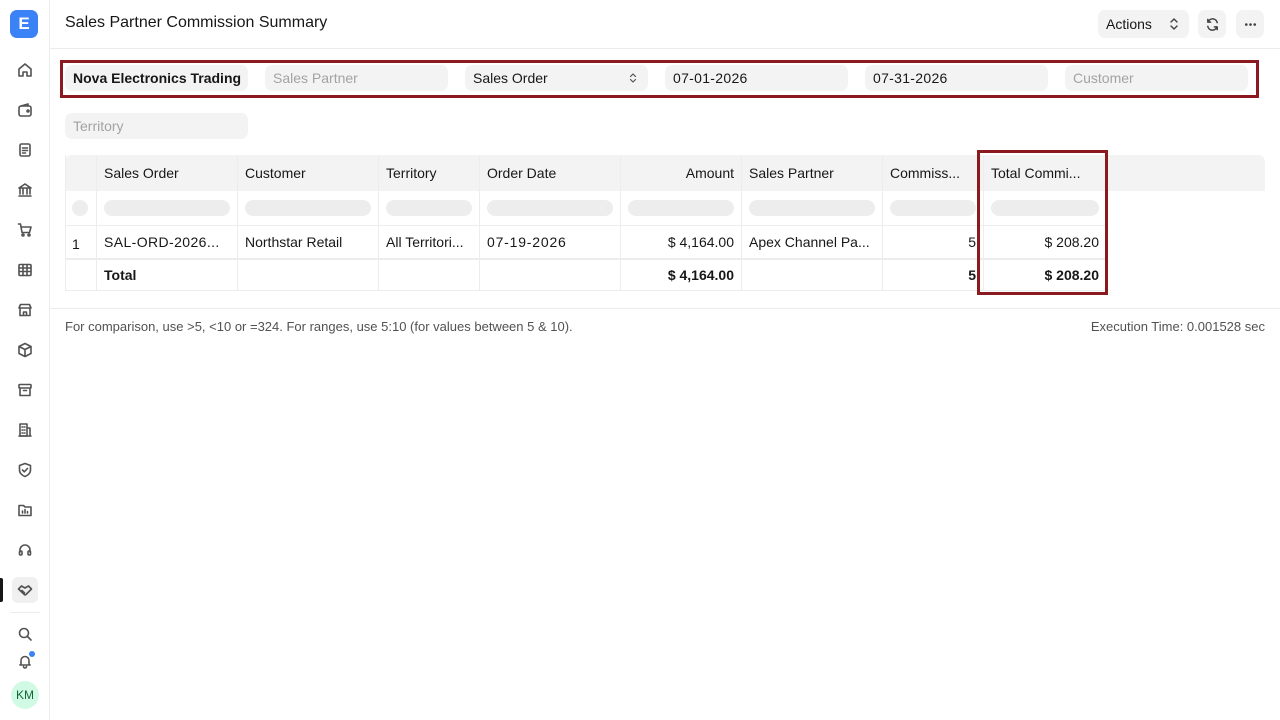 This screenshot has width=1280, height=720. I want to click on actions-button: Actions, so click(1143, 24).